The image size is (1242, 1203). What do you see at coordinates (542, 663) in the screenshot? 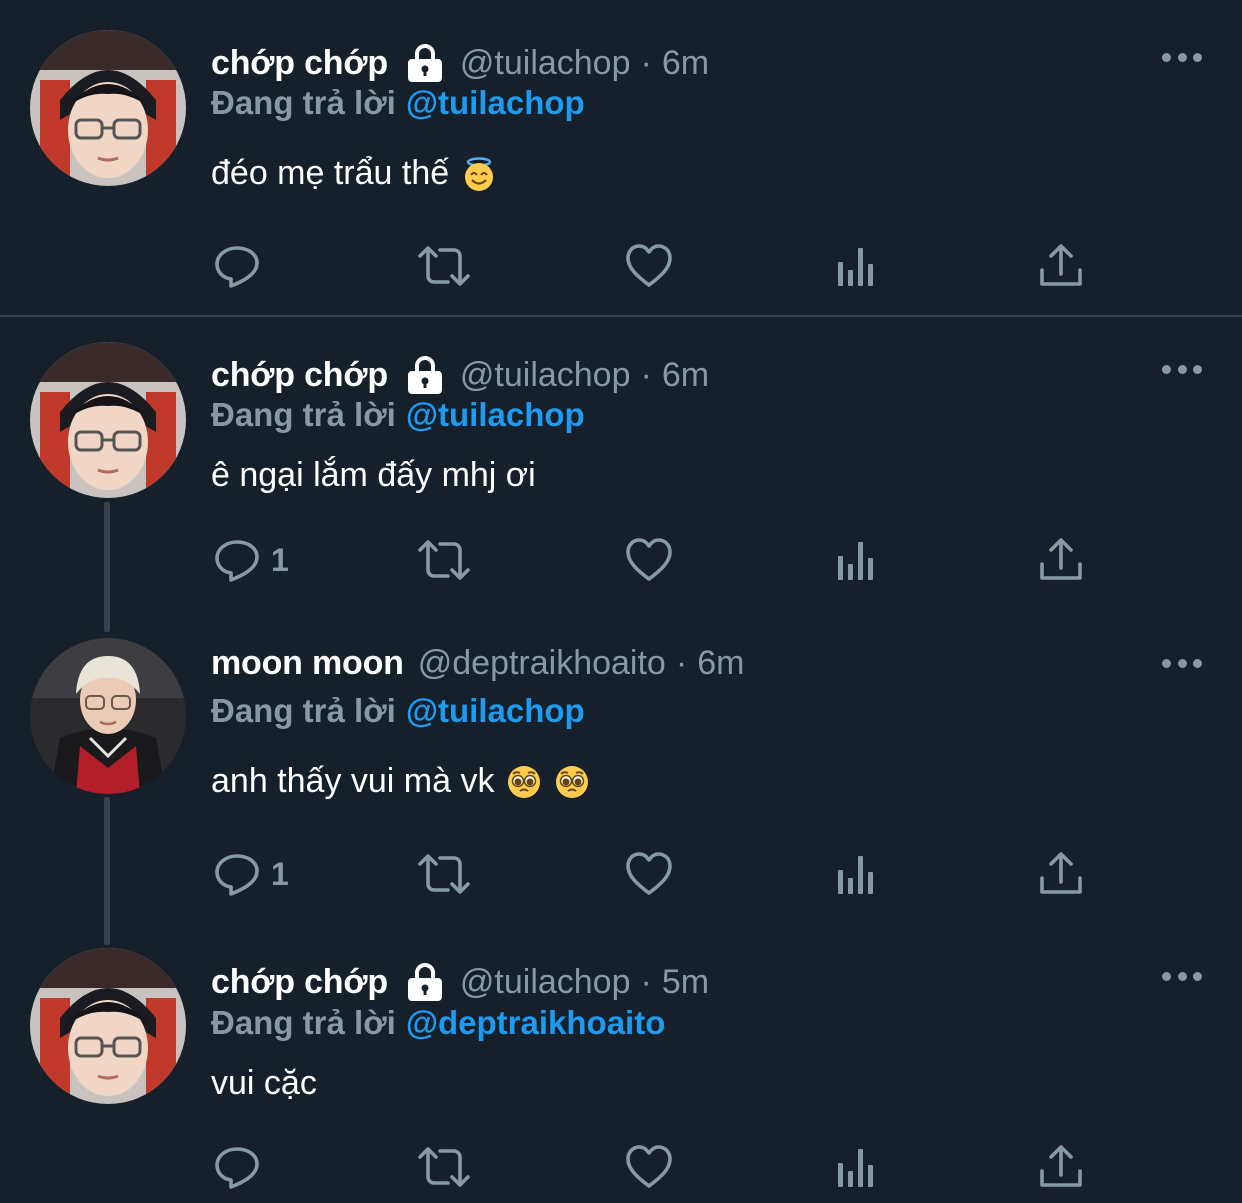
I see `user-handle: @deptraikhoaito` at bounding box center [542, 663].